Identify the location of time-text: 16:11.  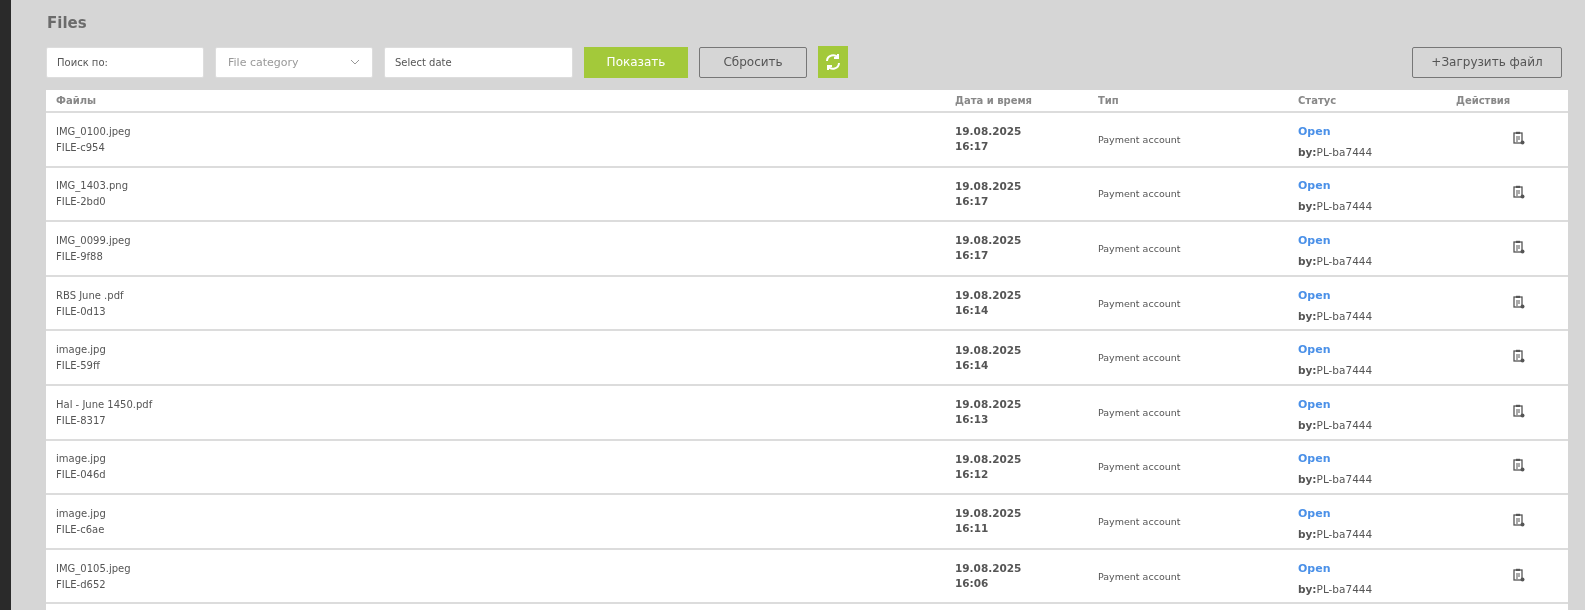
(972, 529).